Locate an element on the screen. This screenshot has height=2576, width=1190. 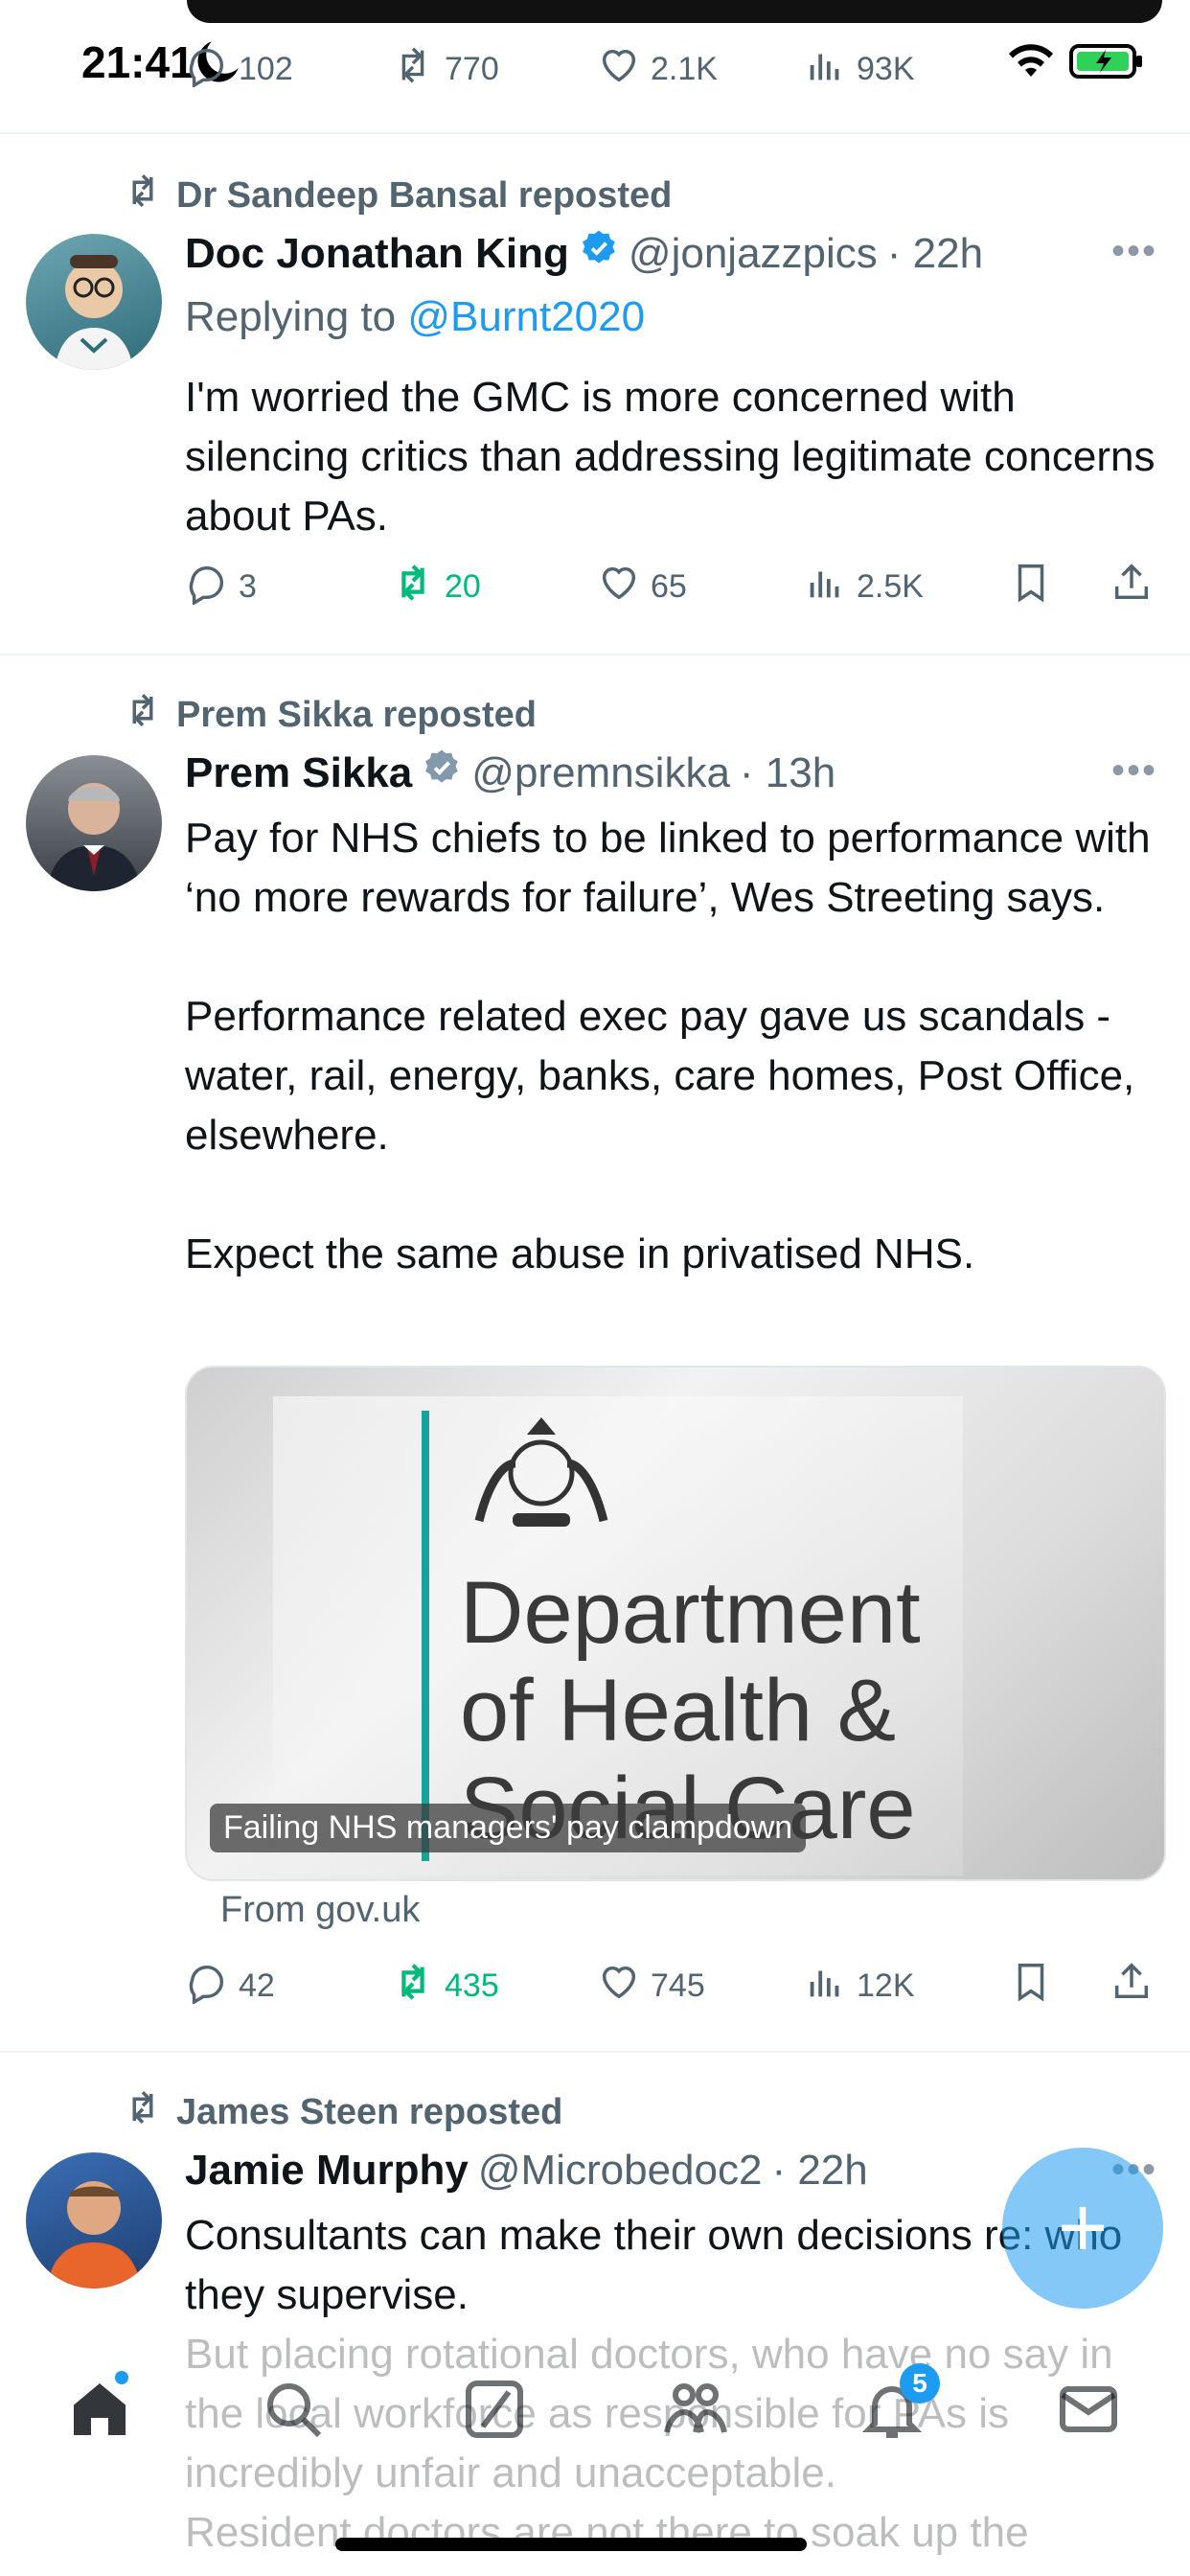
home-indicator is located at coordinates (571, 2544).